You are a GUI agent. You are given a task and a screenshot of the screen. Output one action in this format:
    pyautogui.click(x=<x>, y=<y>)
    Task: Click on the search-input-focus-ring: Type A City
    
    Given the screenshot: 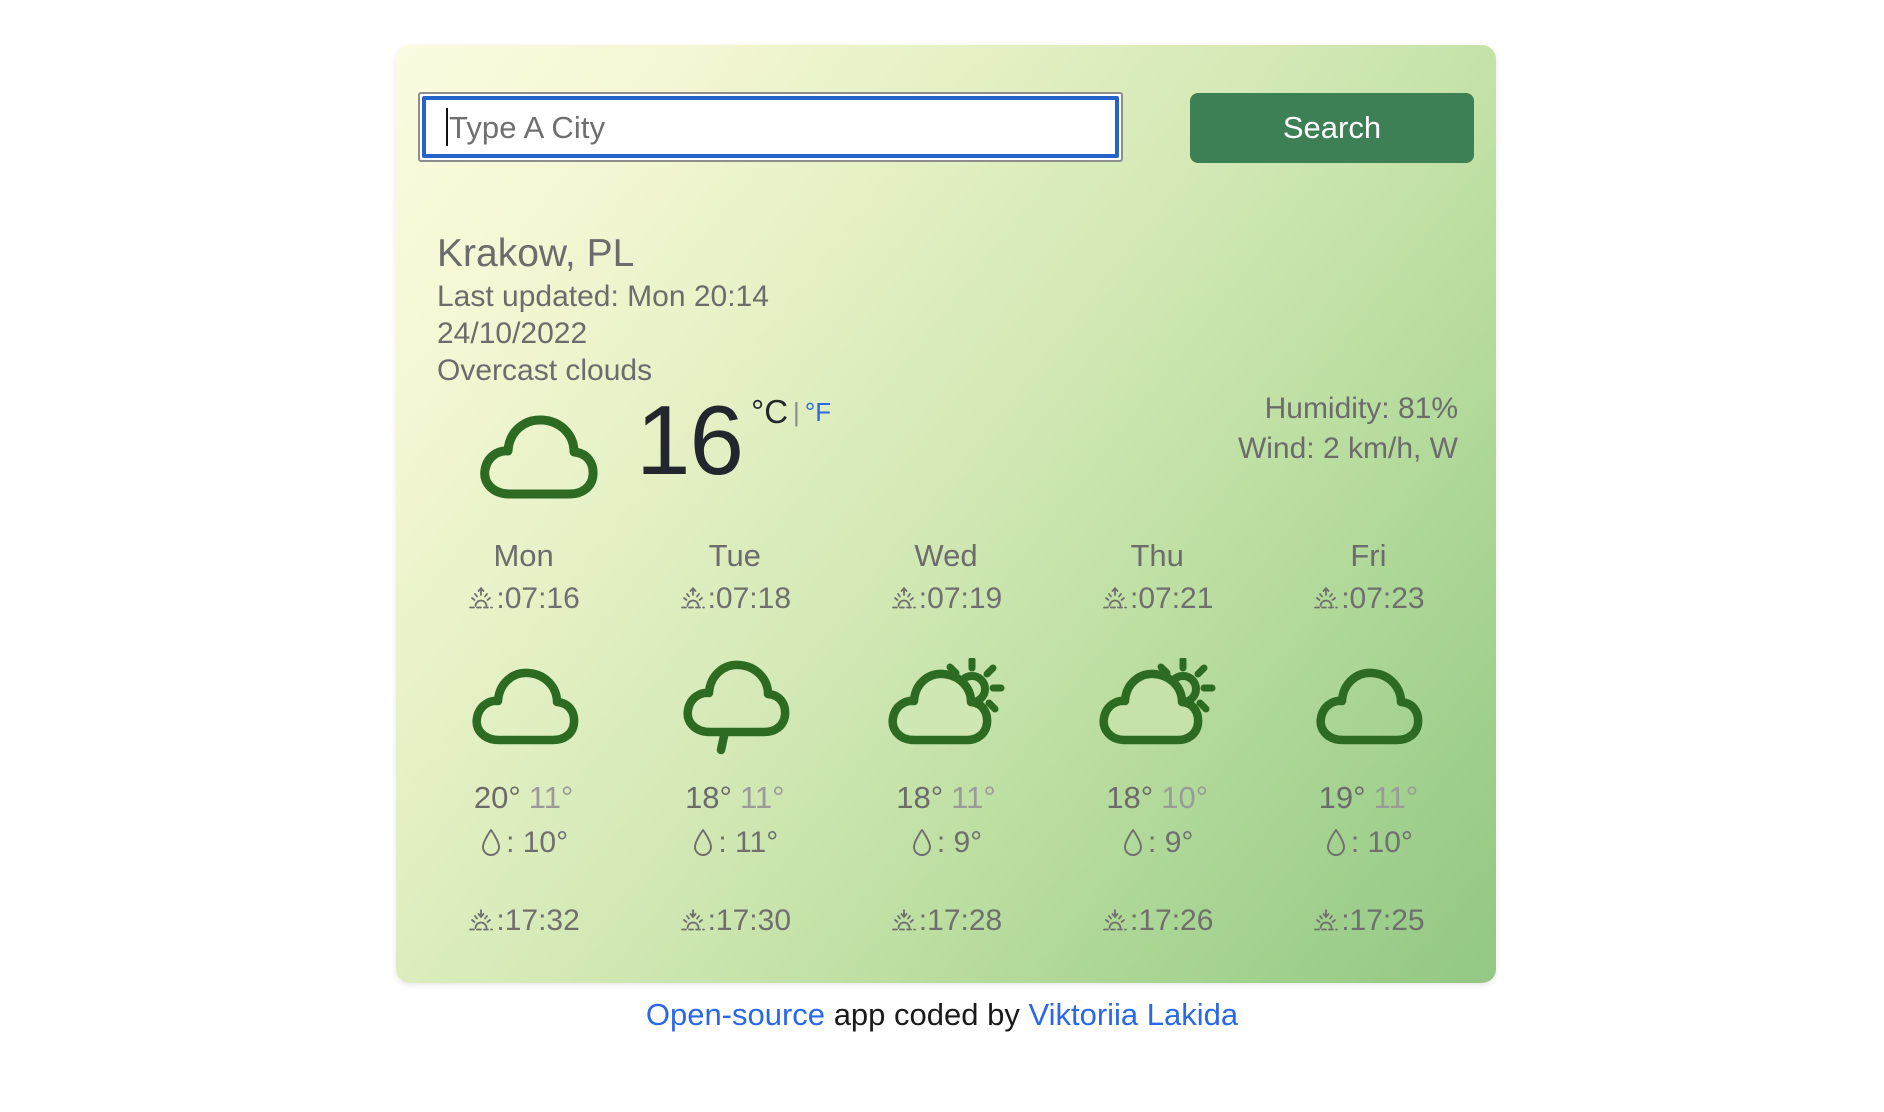 What is the action you would take?
    pyautogui.click(x=770, y=127)
    